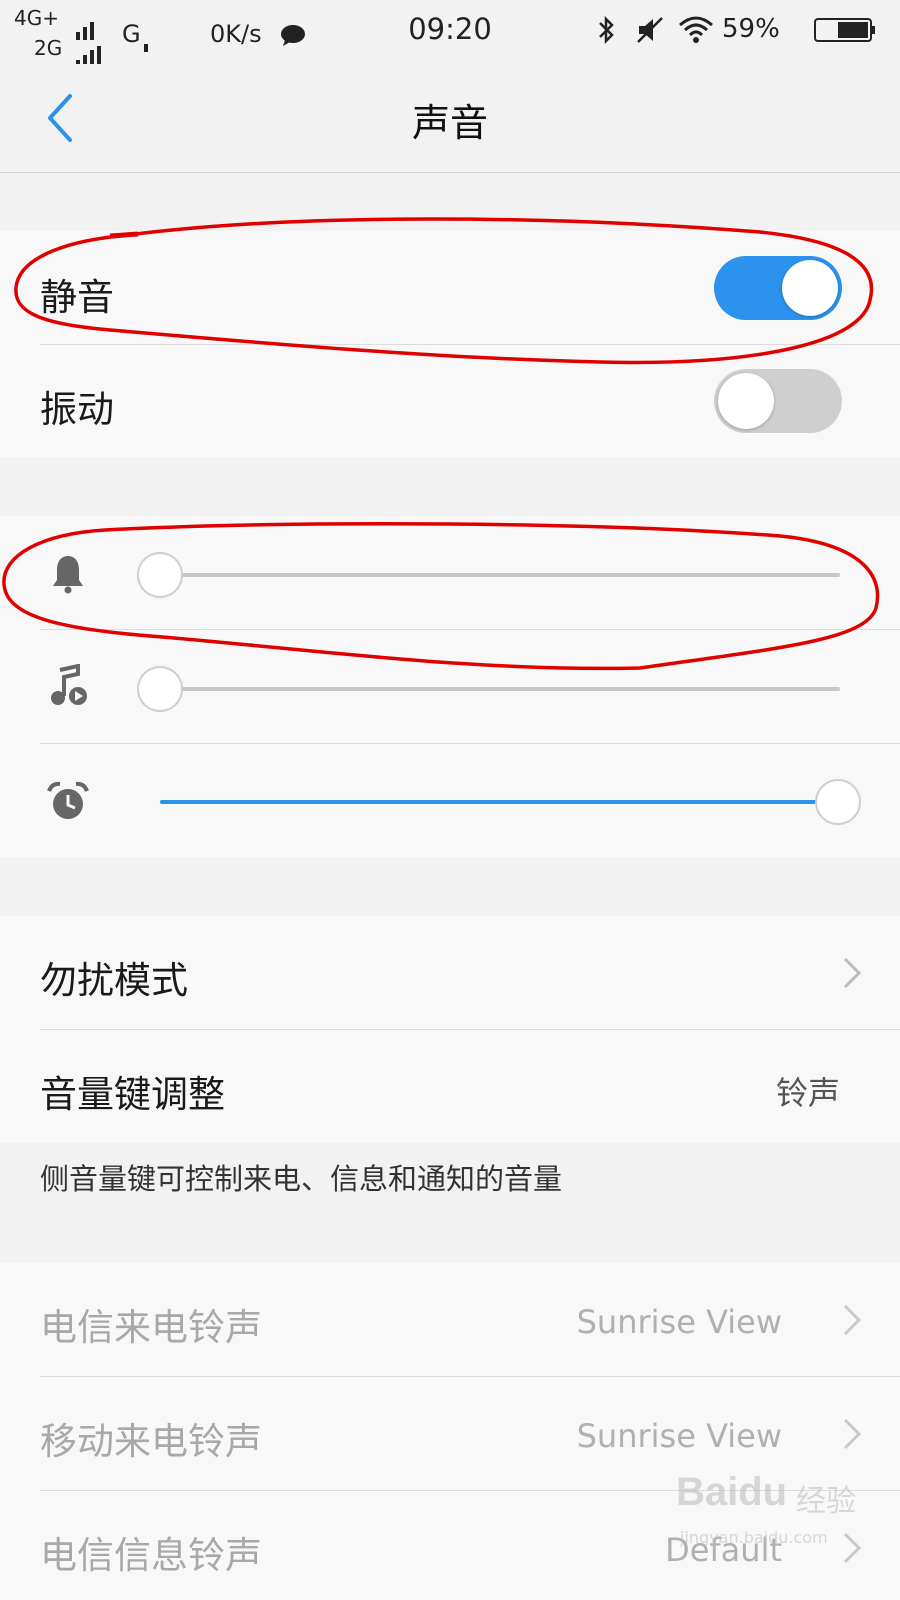 This screenshot has height=1600, width=900. Describe the element at coordinates (778, 288) in the screenshot. I see `mute-toggle` at that location.